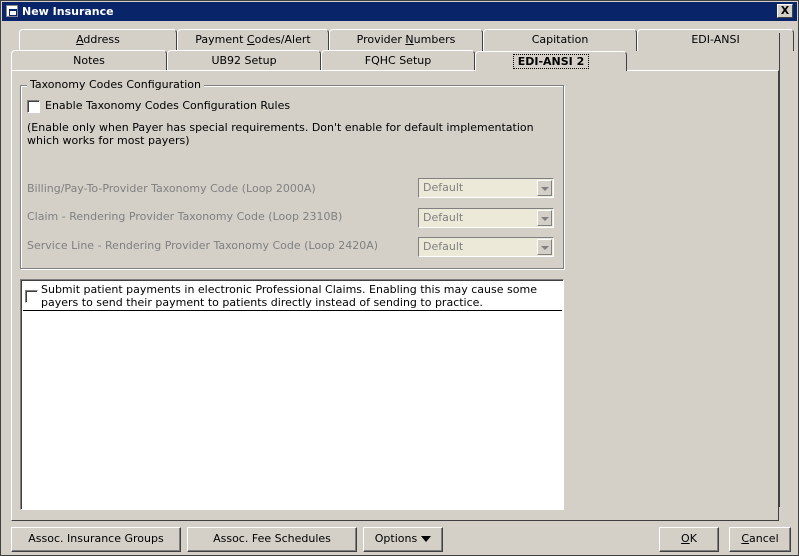 The image size is (799, 556). What do you see at coordinates (253, 40) in the screenshot?
I see `tab-payment-codes-alert: Payment Codes/Alert` at bounding box center [253, 40].